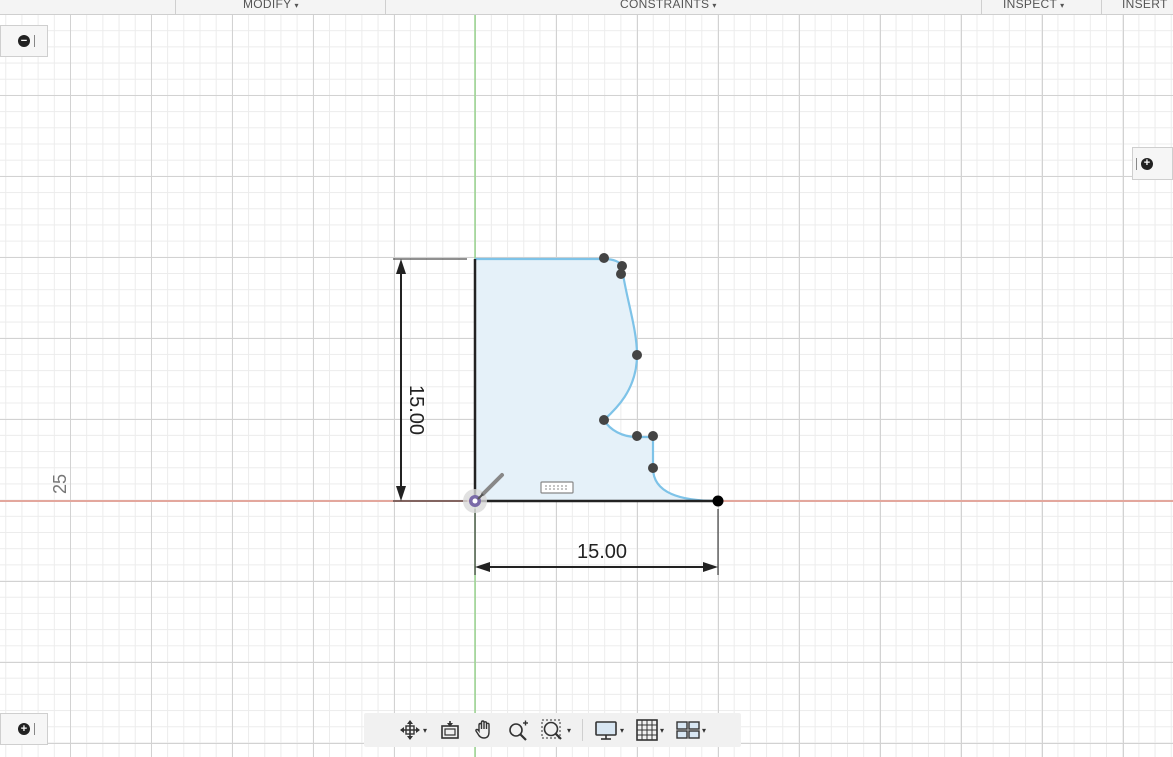 The width and height of the screenshot is (1173, 757). I want to click on dimension-vertical, so click(430, 380).